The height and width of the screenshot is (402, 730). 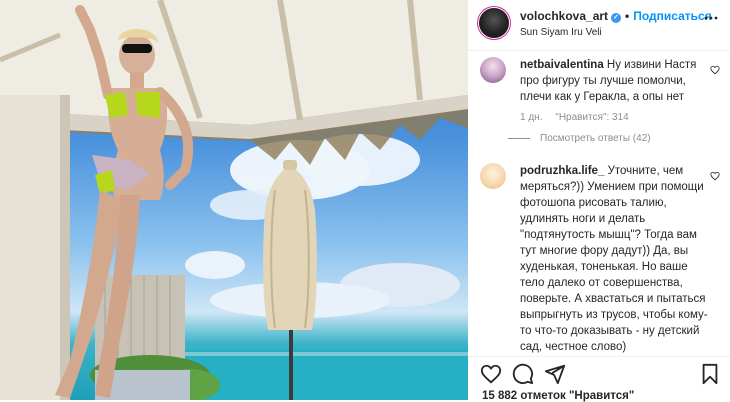 What do you see at coordinates (591, 117) in the screenshot?
I see `comment-likes: "Нравится": 314` at bounding box center [591, 117].